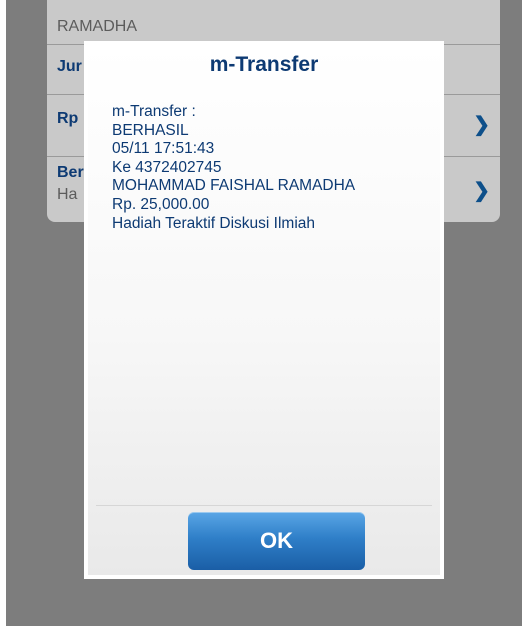 Image resolution: width=528 pixels, height=626 pixels. I want to click on ok-button: OK, so click(276, 541).